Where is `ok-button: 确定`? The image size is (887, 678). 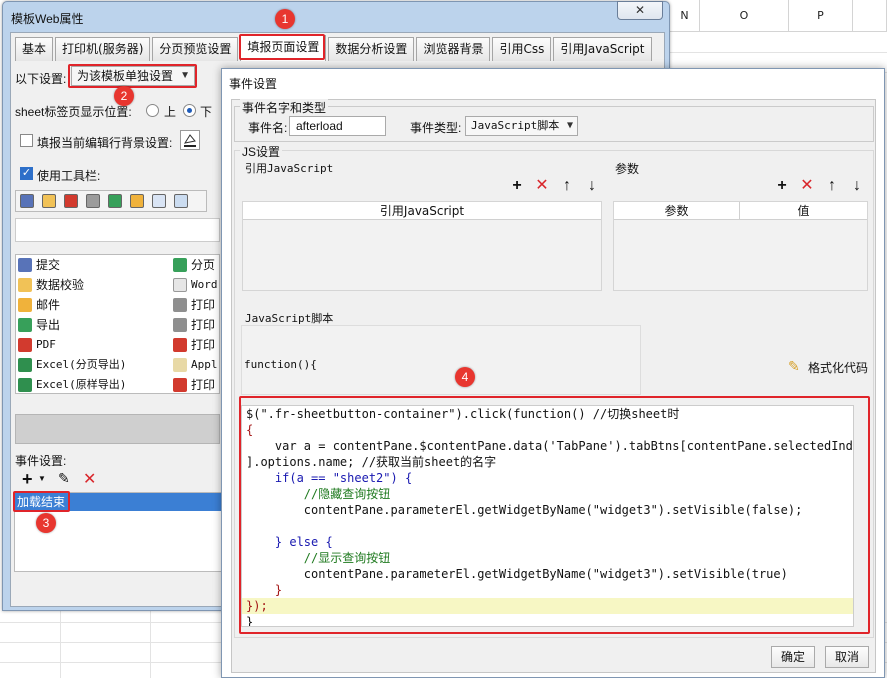
ok-button: 确定 is located at coordinates (793, 657).